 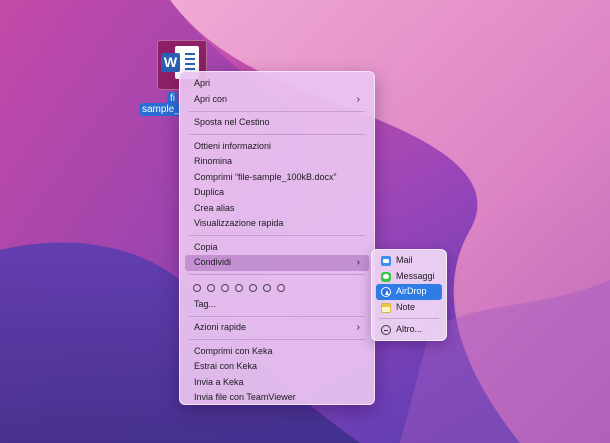 I want to click on menu-item-invia-file-teamviewer: Invia file con TeamViewer, so click(x=277, y=398).